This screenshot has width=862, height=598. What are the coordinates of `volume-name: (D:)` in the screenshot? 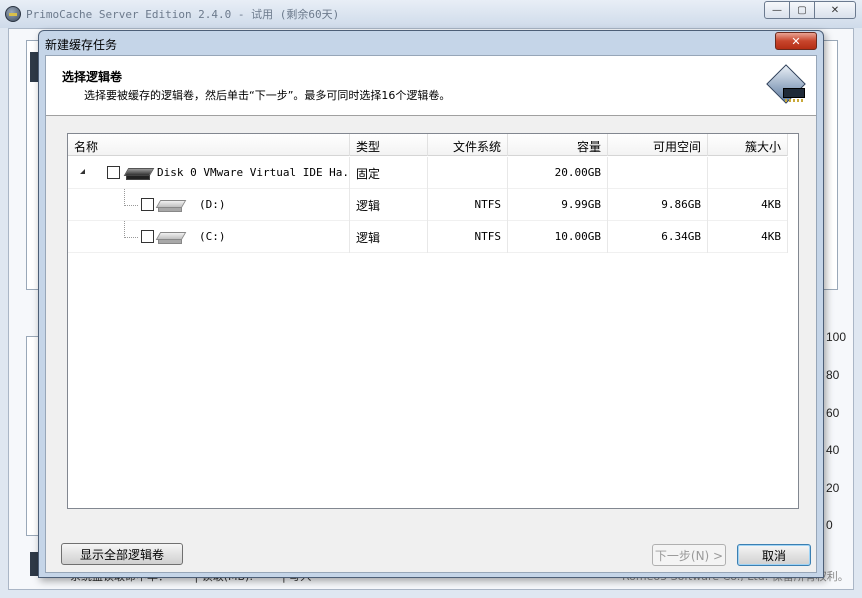 It's located at (212, 204).